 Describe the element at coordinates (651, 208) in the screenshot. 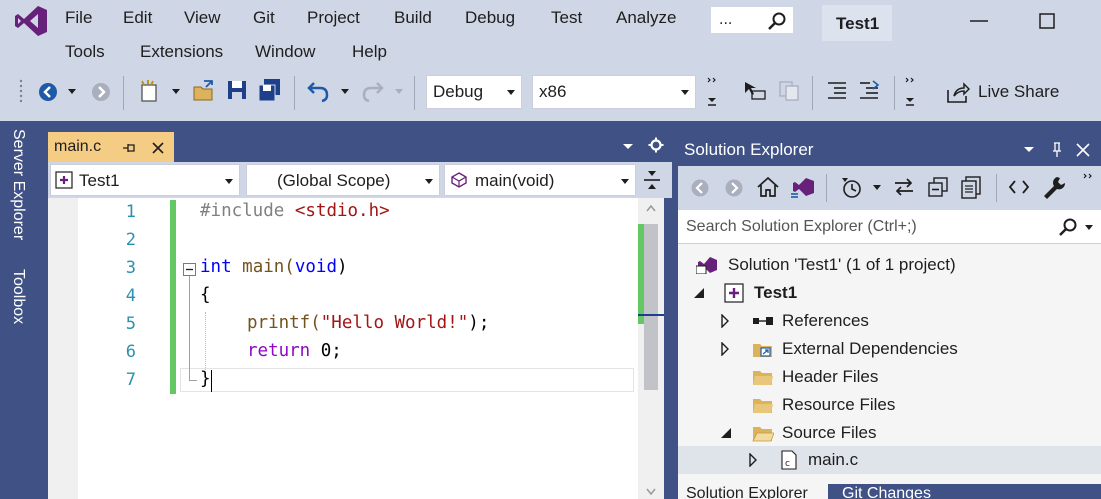

I see `scroll-up-arrow-icon` at that location.